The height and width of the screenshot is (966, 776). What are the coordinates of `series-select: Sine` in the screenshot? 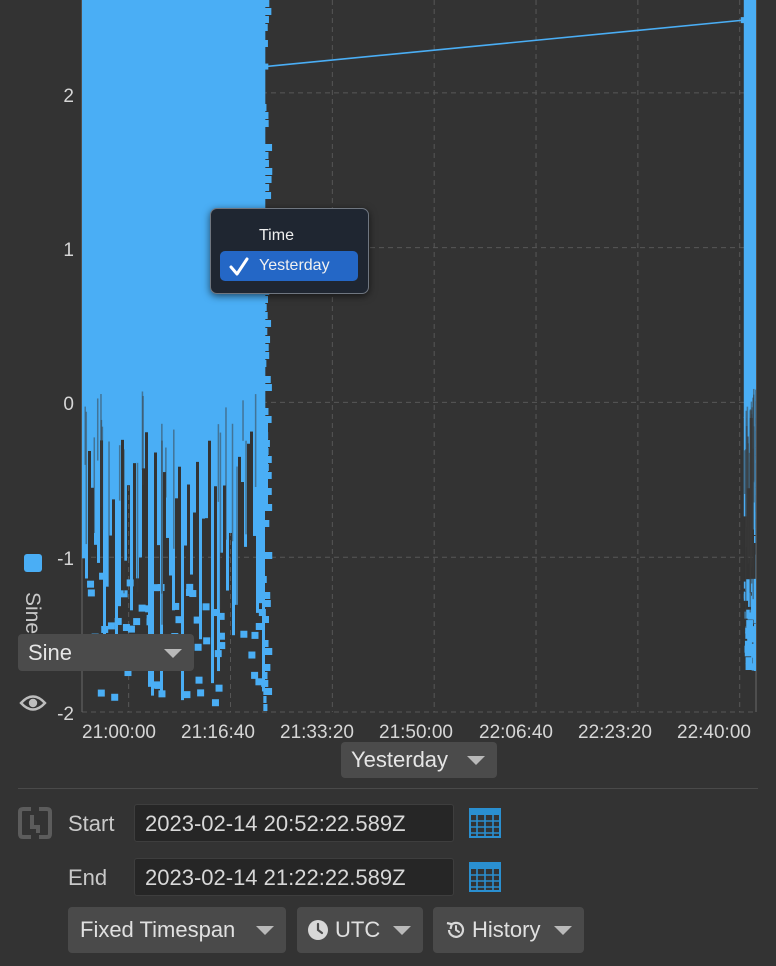 It's located at (106, 652).